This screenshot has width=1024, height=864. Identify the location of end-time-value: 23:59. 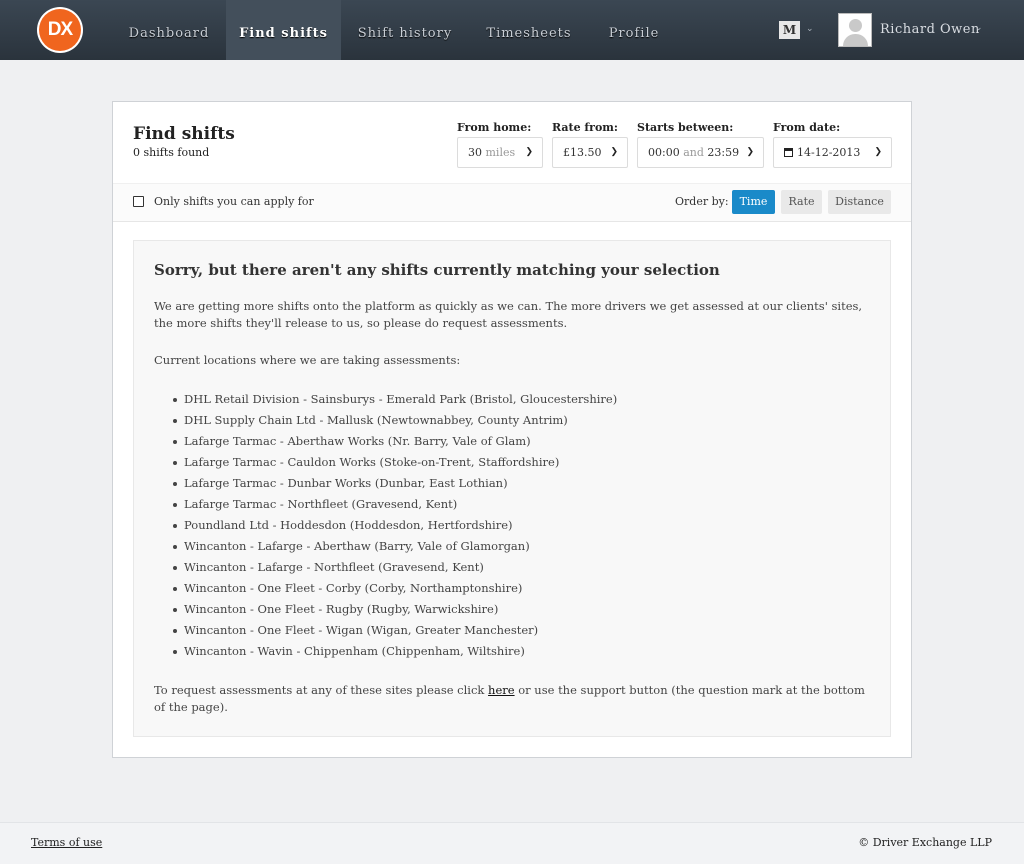
(723, 152).